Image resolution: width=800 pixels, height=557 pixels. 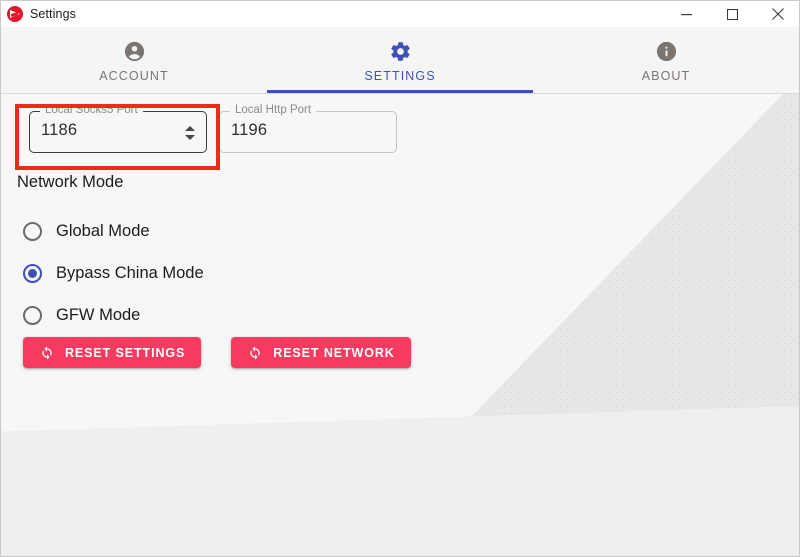 What do you see at coordinates (53, 14) in the screenshot?
I see `window-title: Settings` at bounding box center [53, 14].